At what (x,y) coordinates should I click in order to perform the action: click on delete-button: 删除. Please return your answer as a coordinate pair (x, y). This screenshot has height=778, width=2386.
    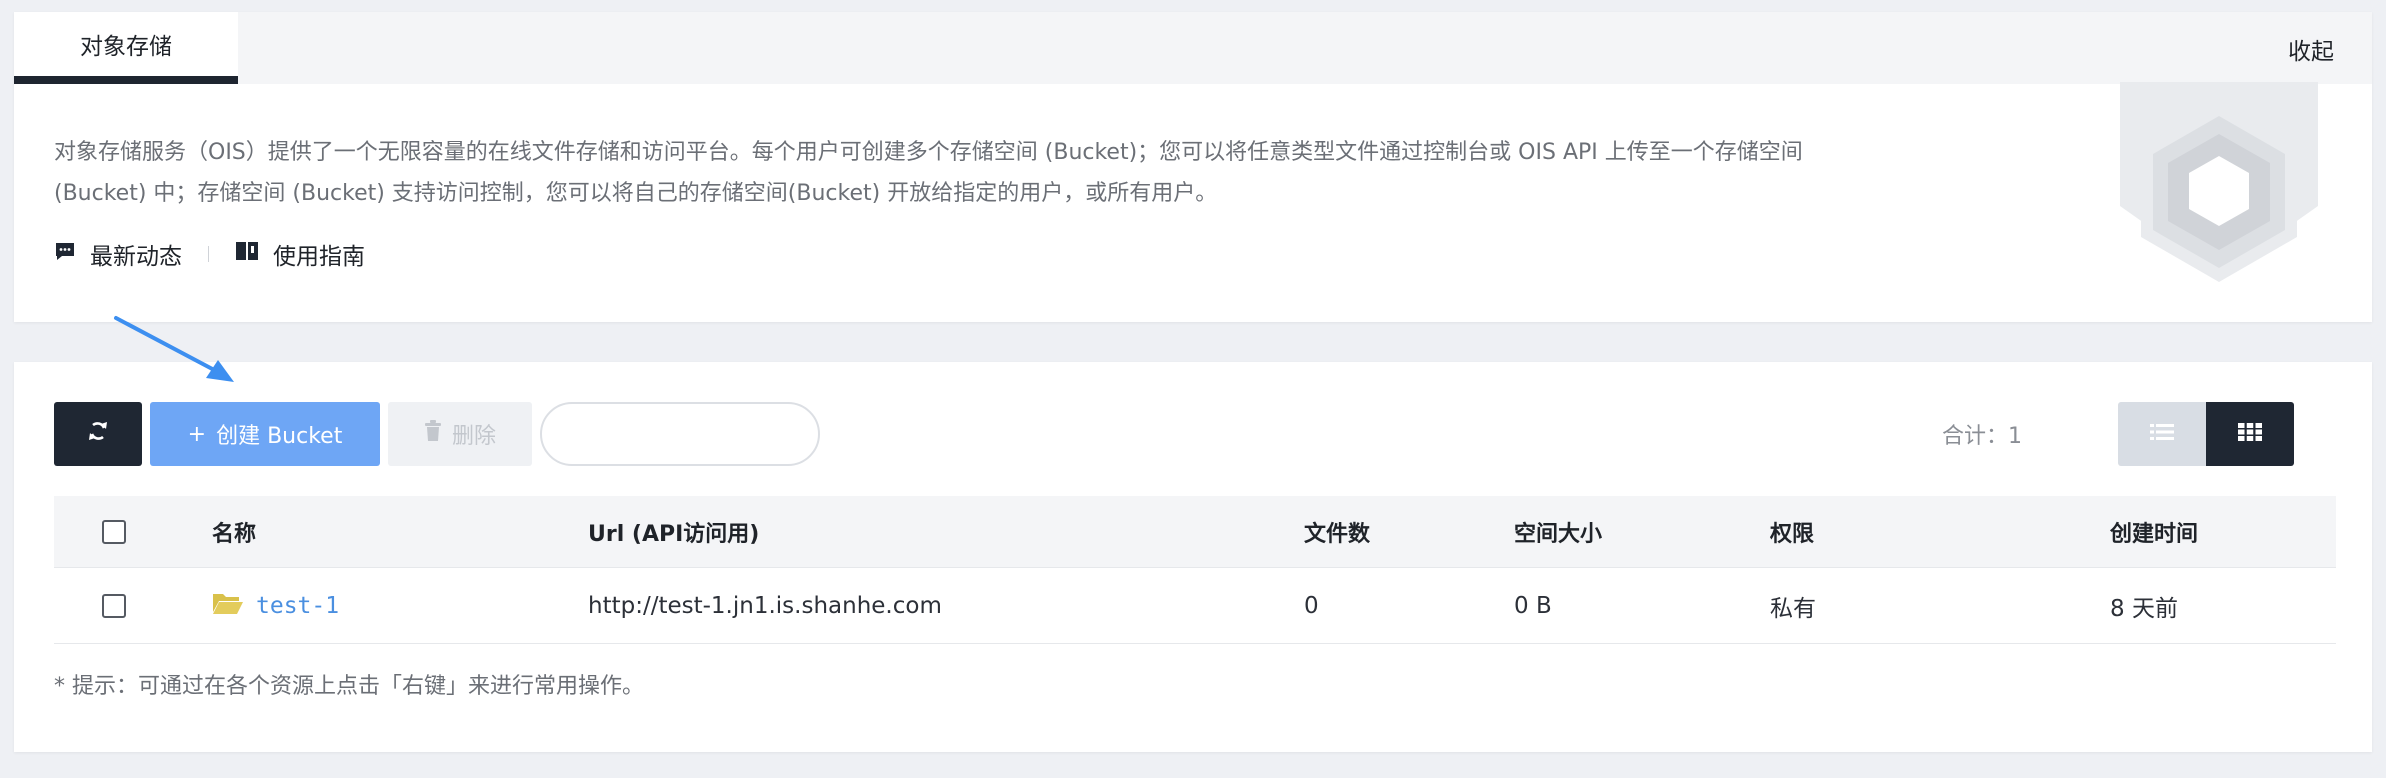
    Looking at the image, I should click on (460, 434).